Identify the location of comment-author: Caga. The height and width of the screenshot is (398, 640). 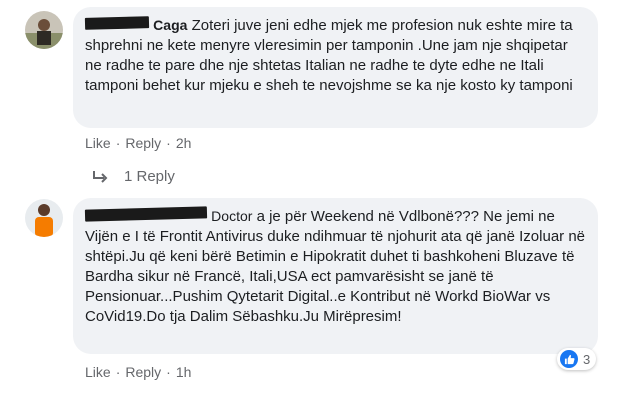
(170, 25).